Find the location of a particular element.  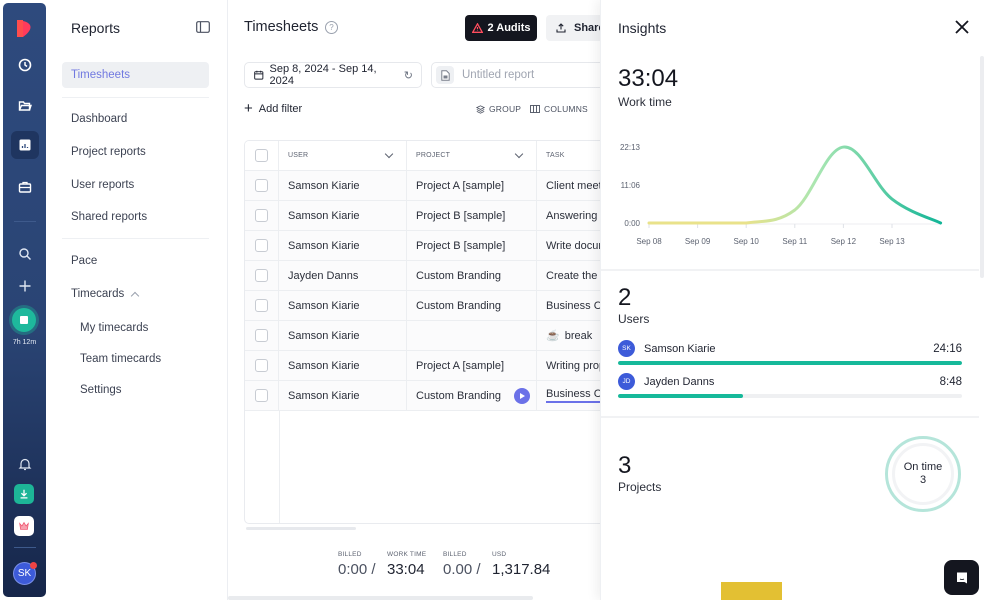

report-name-placeholder: Untitled report is located at coordinates (498, 75).